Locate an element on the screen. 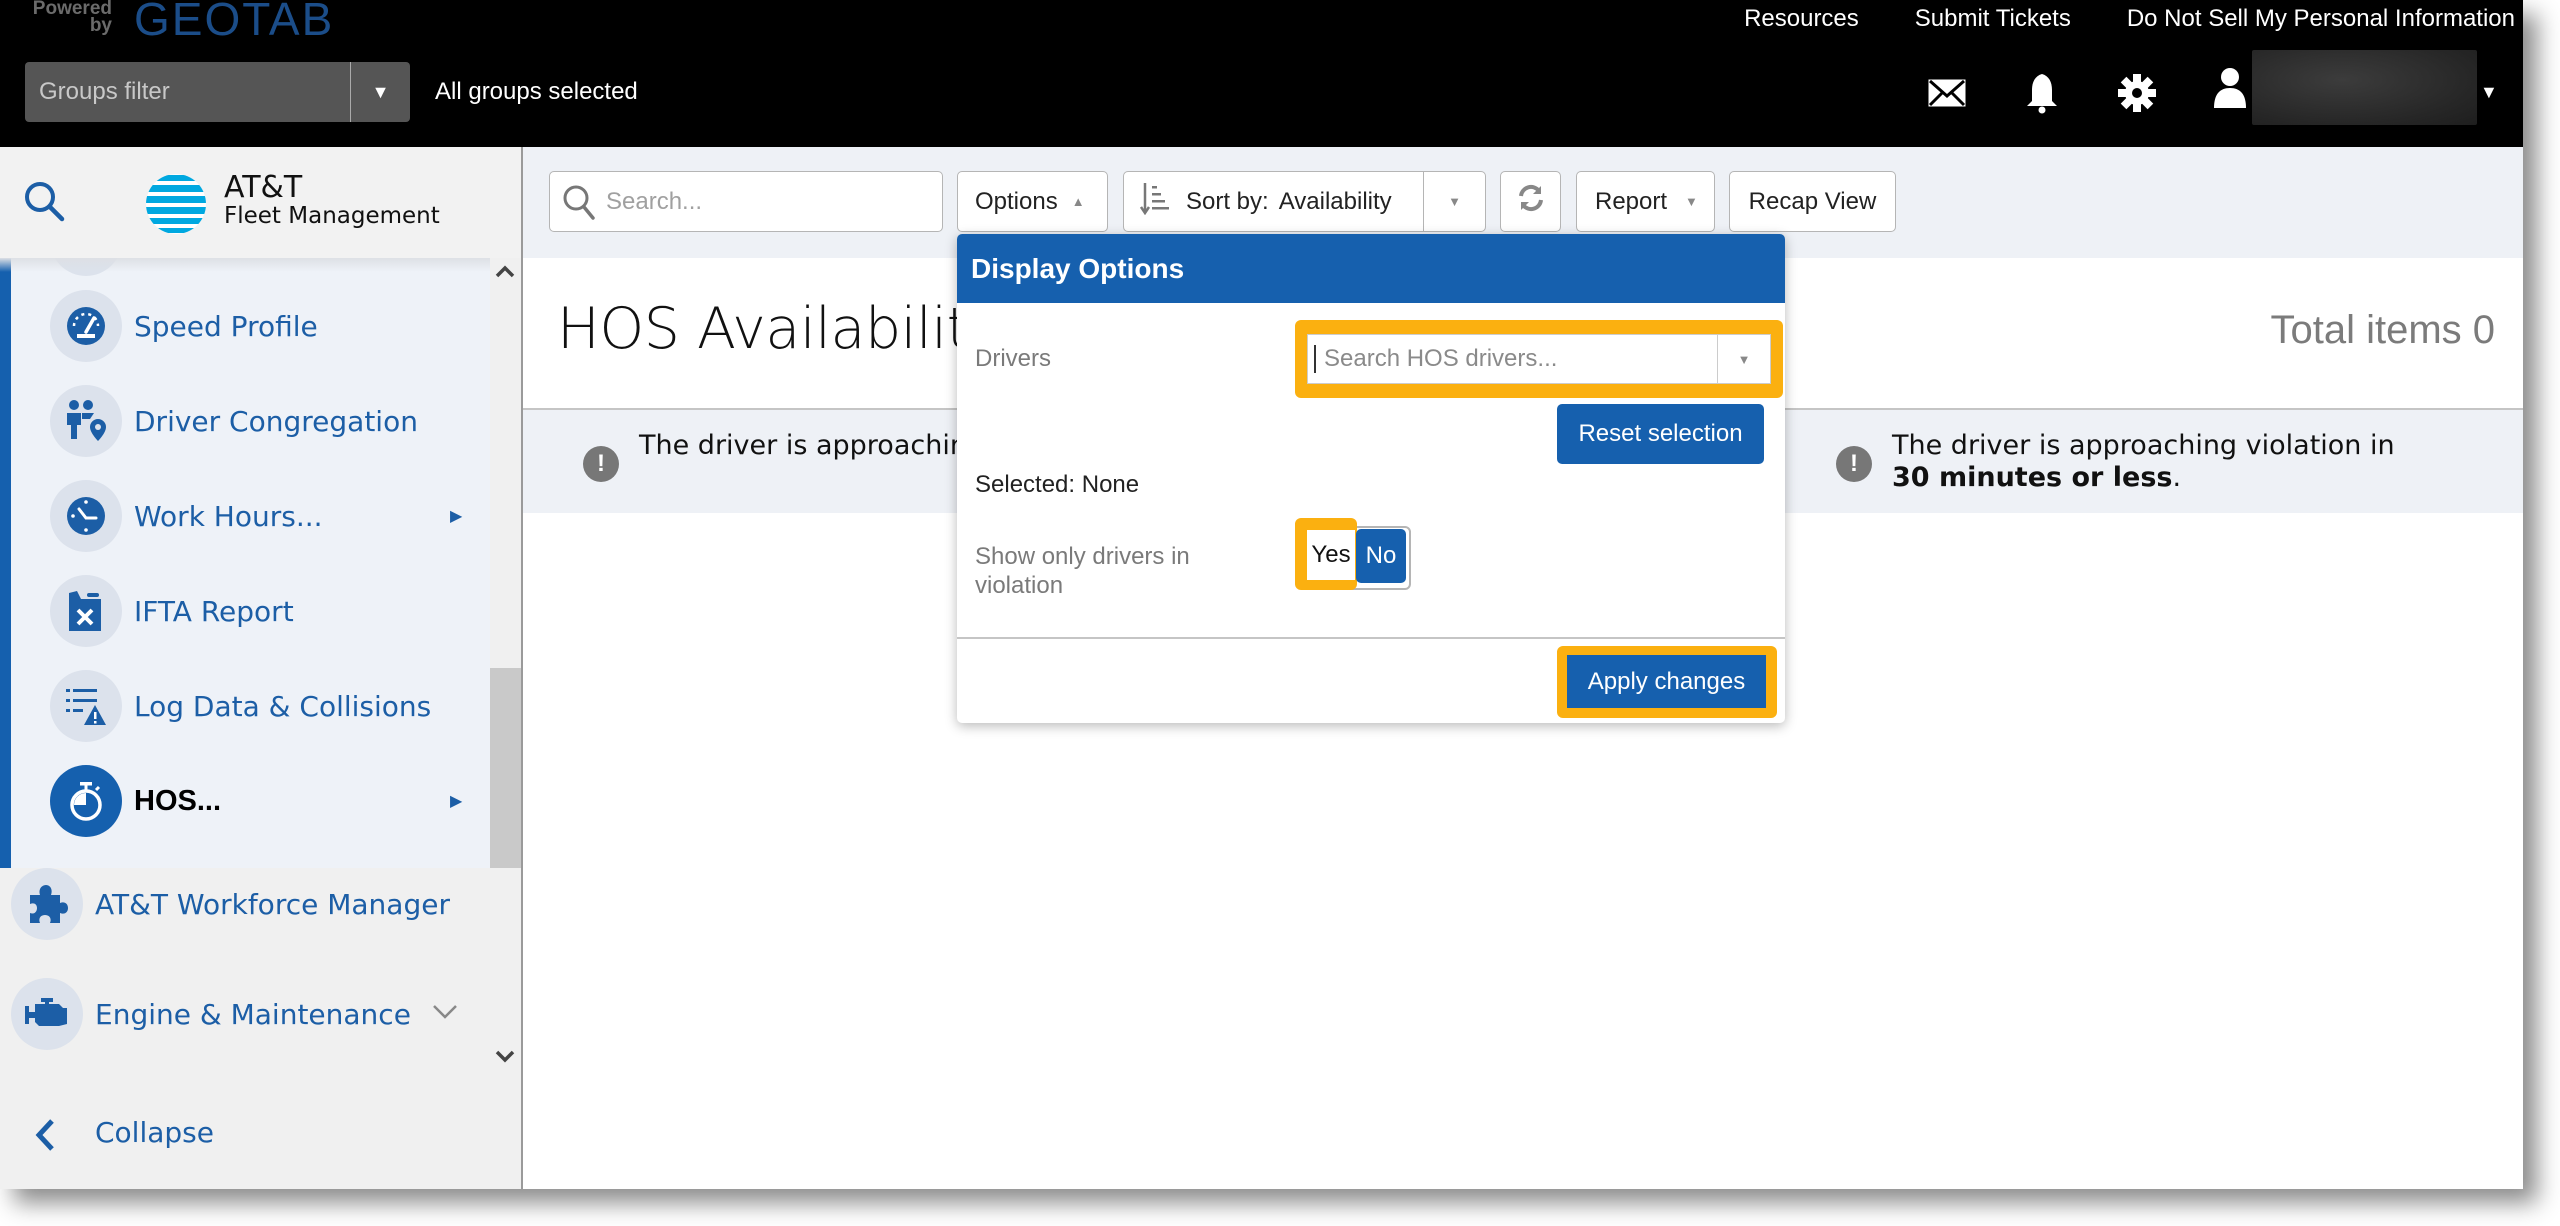 The width and height of the screenshot is (2560, 1226). speedometer-icon is located at coordinates (86, 326).